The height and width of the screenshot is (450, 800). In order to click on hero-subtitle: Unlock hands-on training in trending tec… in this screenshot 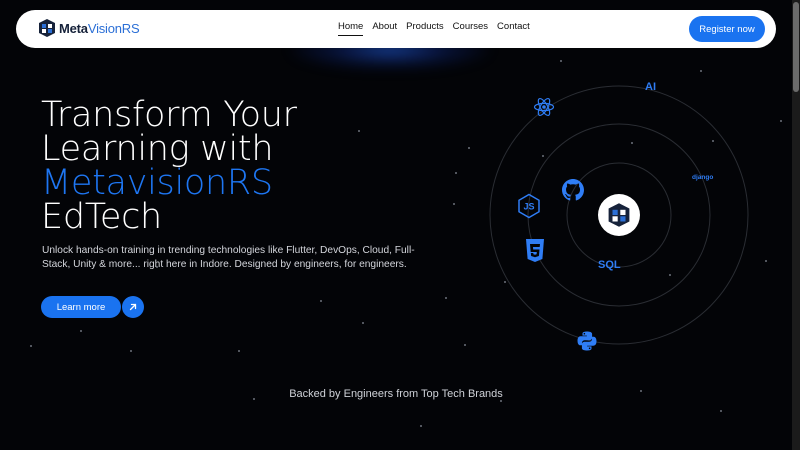, I will do `click(228, 257)`.